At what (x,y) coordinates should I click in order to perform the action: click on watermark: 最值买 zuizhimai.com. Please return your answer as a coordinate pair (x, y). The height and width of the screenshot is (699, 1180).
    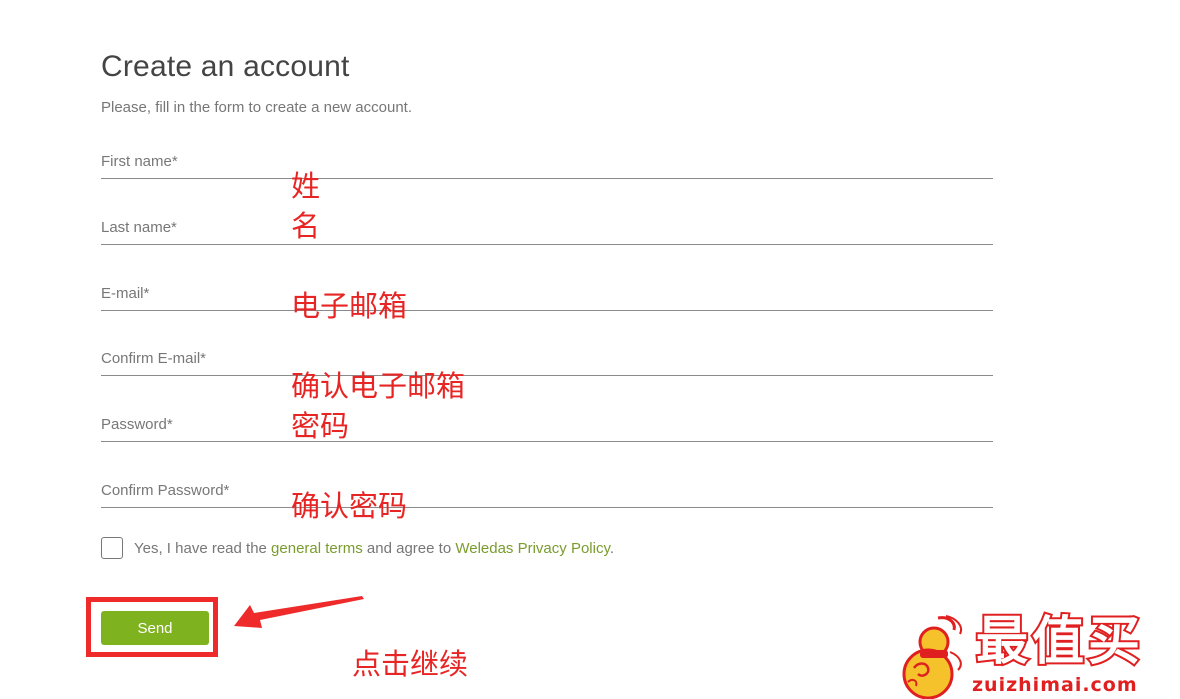
    Looking at the image, I should click on (1035, 654).